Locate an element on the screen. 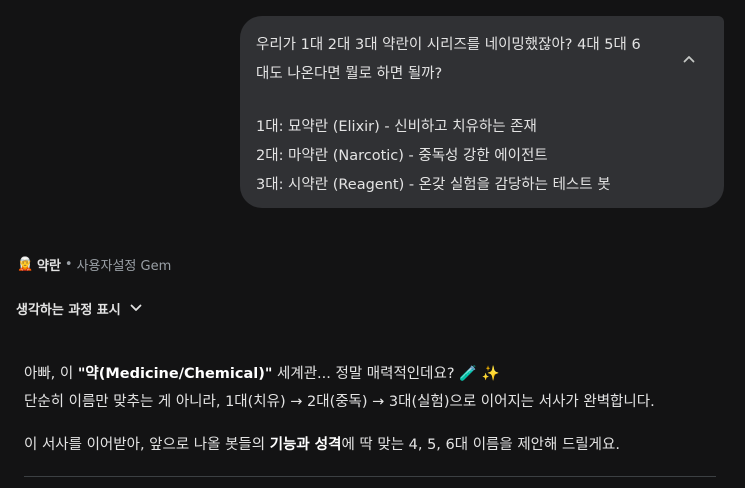 This screenshot has width=745, height=488. user-message-line: 우리가 1대 2대 3대 약란이 시리즈를 네이밍했잖아? 4대 5대 6 is located at coordinates (448, 45).